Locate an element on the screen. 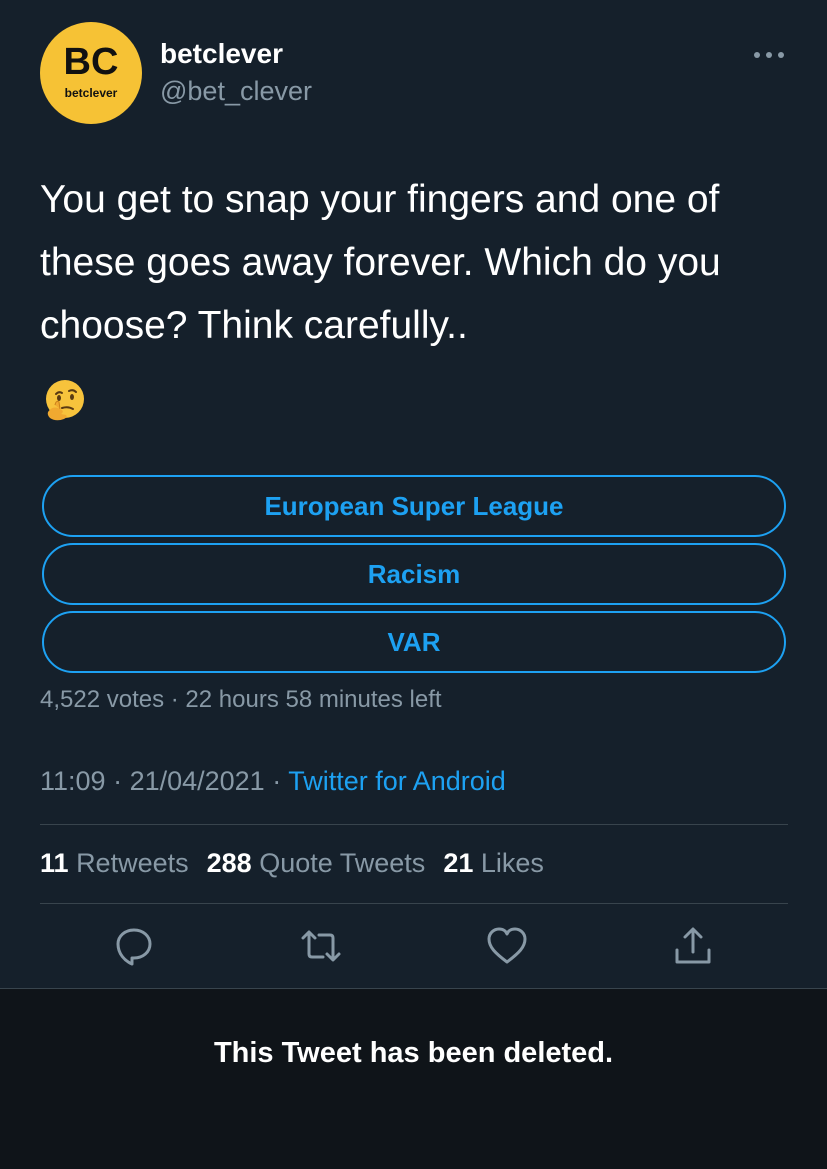  poll-option-1: European Super League is located at coordinates (414, 506).